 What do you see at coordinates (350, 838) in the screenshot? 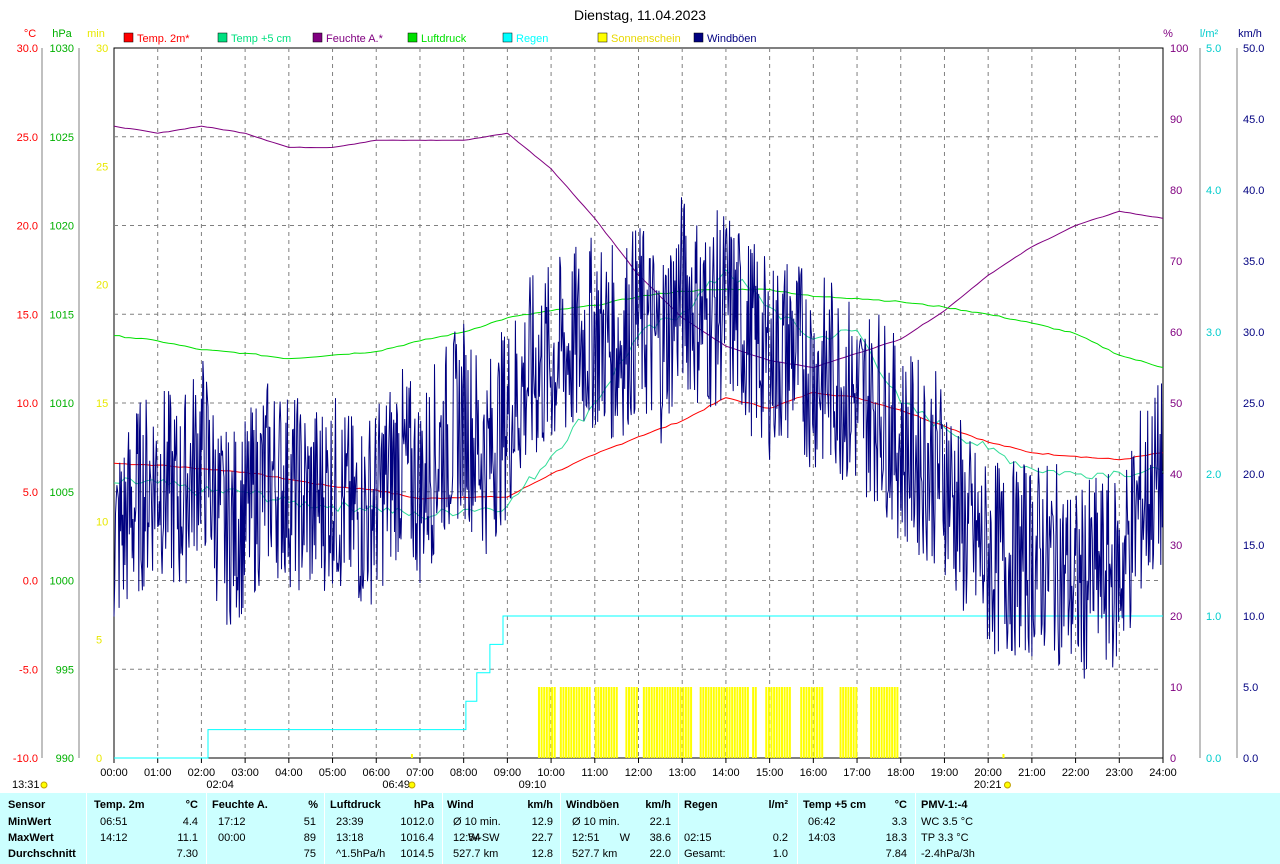
I see `stats-cell-press-time: 13:18` at bounding box center [350, 838].